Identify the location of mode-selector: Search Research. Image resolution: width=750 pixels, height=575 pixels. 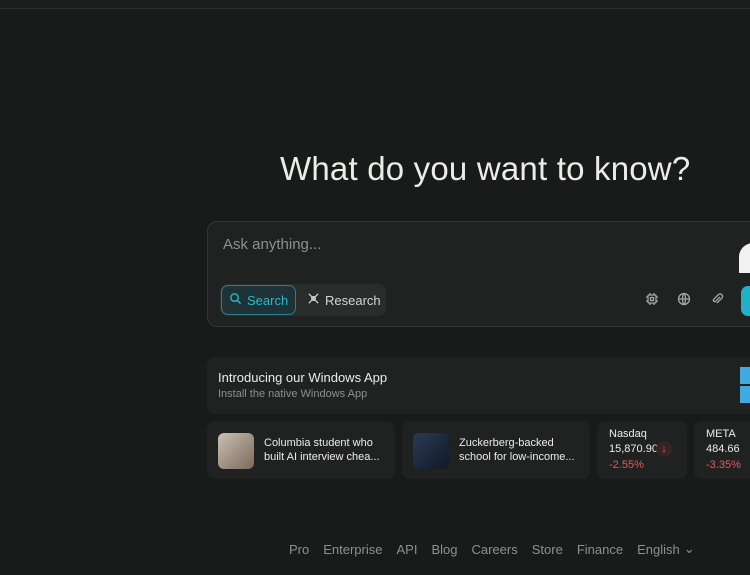
(303, 300).